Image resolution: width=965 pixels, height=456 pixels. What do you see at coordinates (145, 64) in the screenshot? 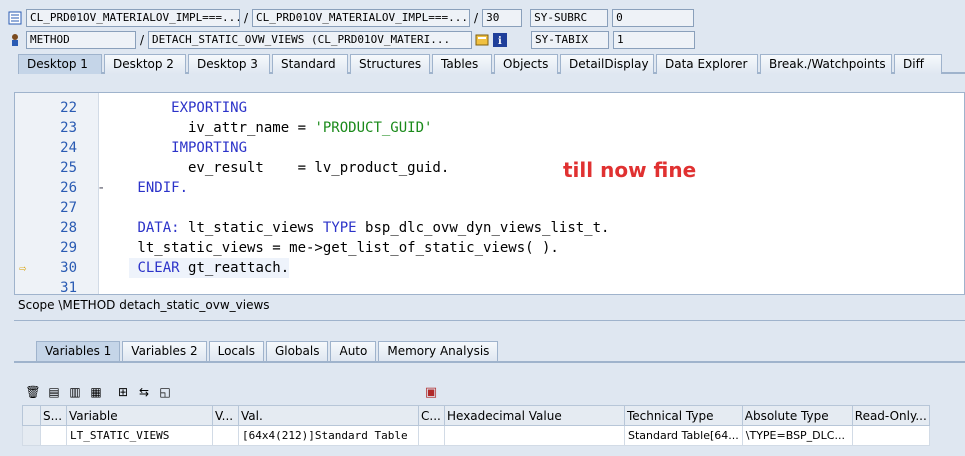
I see `tab-desktop-2: Desktop 2` at bounding box center [145, 64].